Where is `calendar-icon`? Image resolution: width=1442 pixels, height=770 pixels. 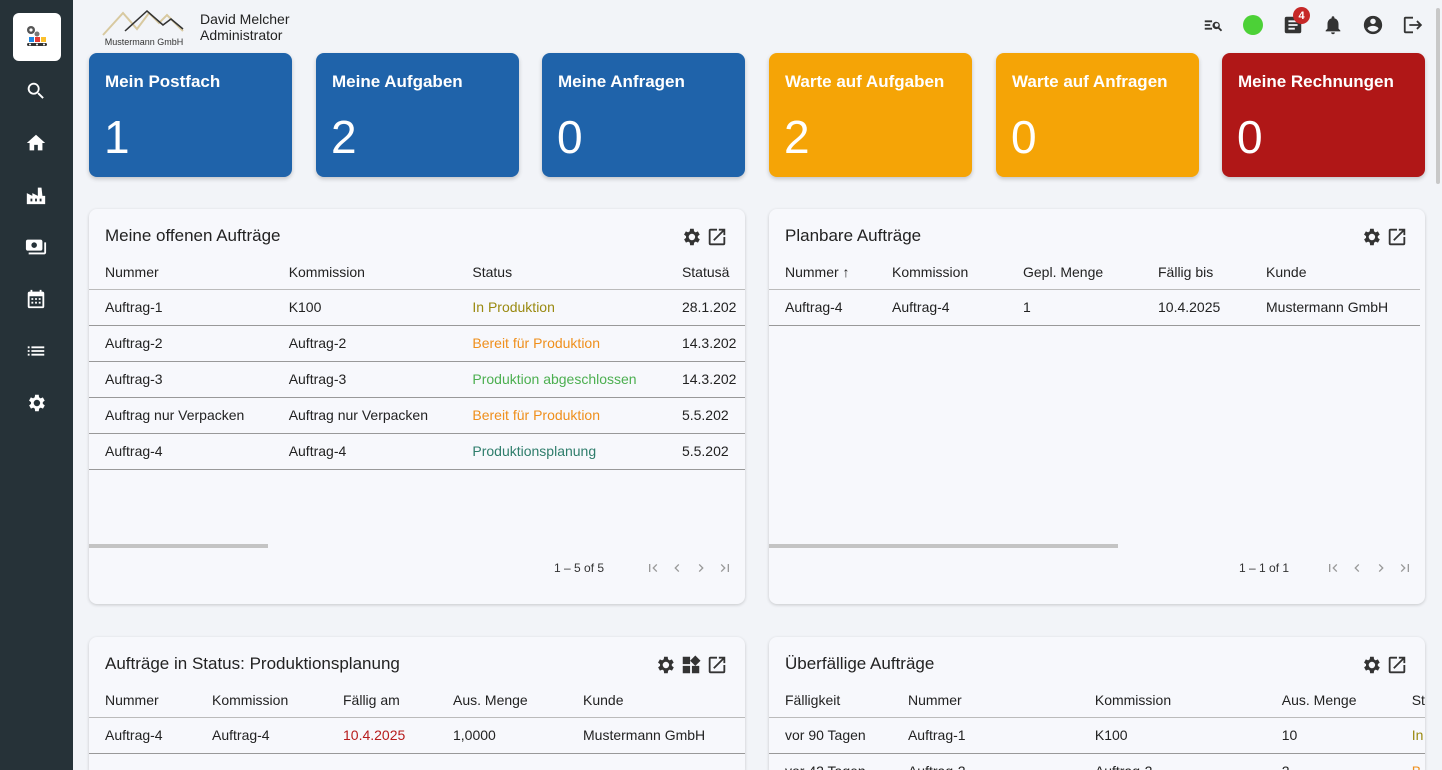
calendar-icon is located at coordinates (36, 299).